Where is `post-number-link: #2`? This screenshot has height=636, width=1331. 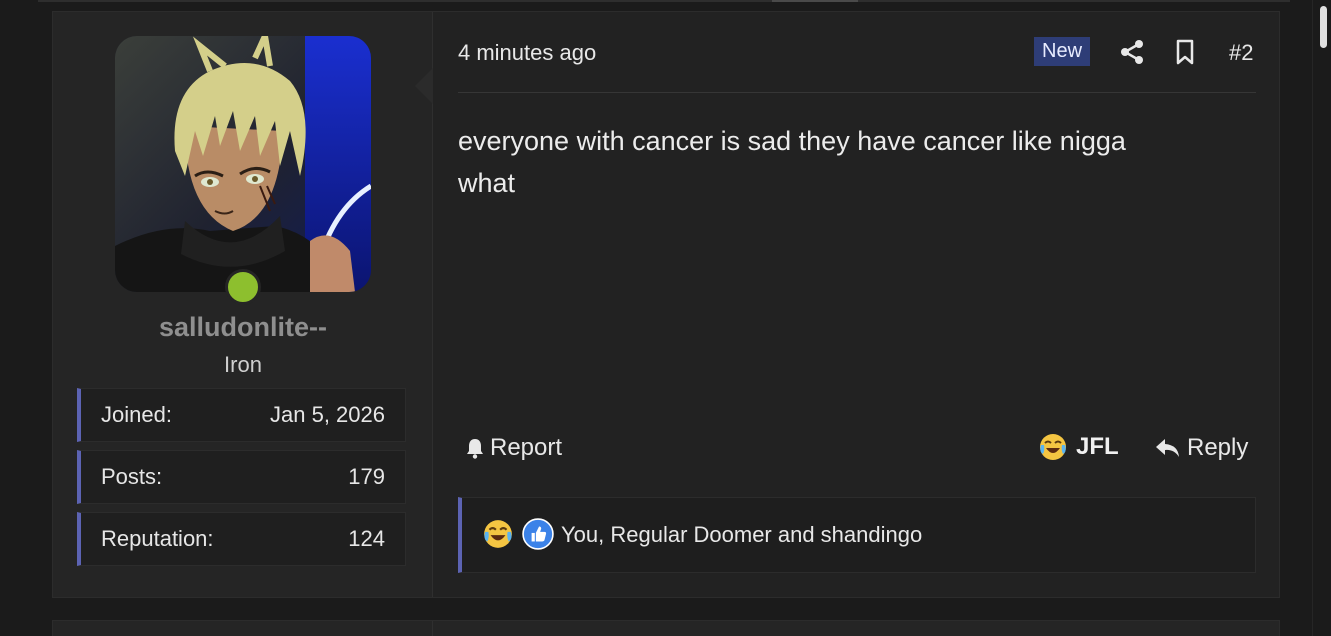
post-number-link: #2 is located at coordinates (1241, 53).